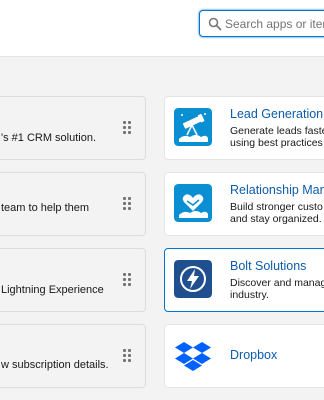 The image size is (324, 400). What do you see at coordinates (276, 114) in the screenshot?
I see `app-title: Lead Generation` at bounding box center [276, 114].